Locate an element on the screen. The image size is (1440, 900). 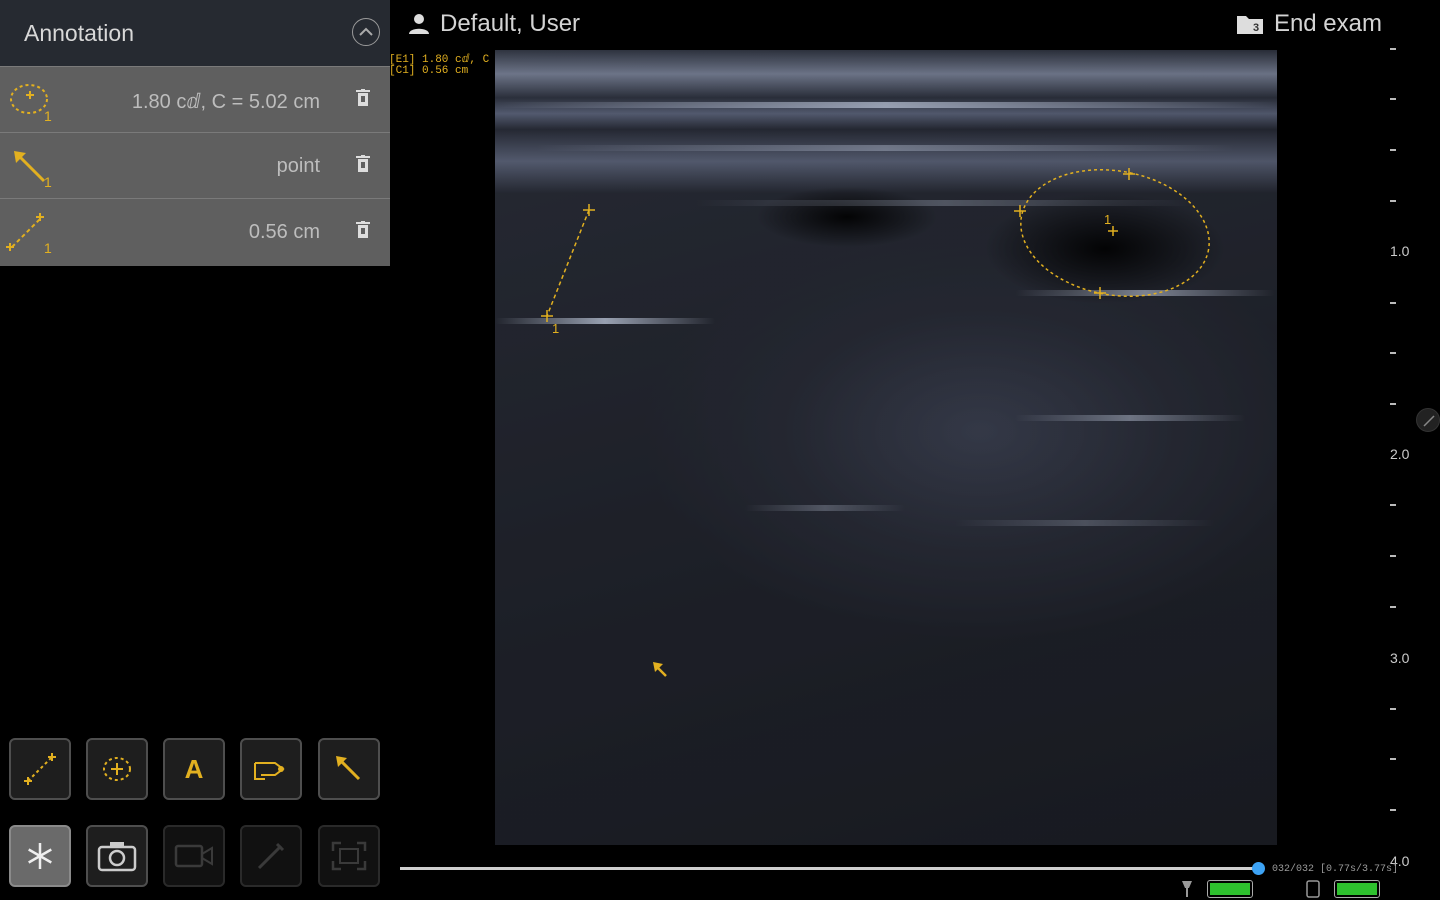
ellipse-measurement is located at coordinates (1115, 232).